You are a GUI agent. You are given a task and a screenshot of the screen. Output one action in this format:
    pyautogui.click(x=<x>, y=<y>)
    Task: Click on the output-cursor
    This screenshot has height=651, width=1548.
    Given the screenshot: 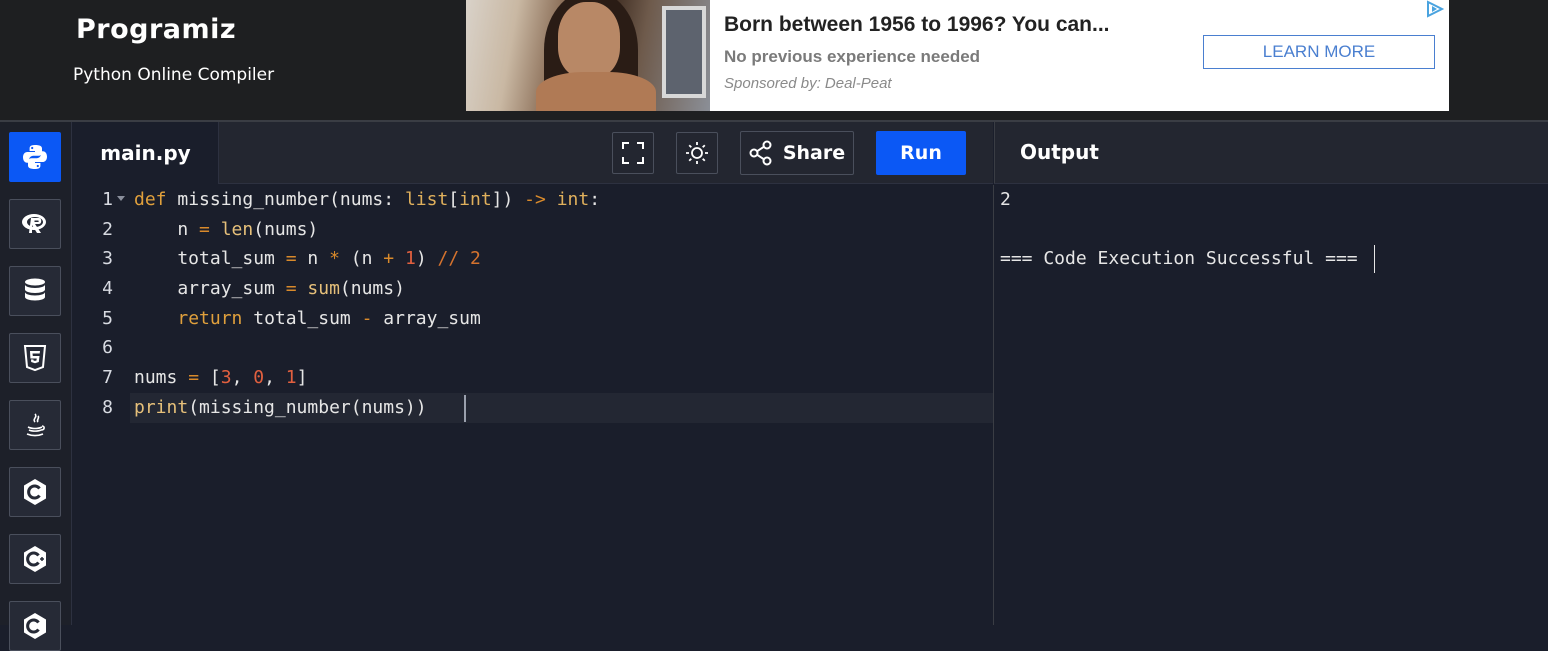 What is the action you would take?
    pyautogui.click(x=1374, y=259)
    